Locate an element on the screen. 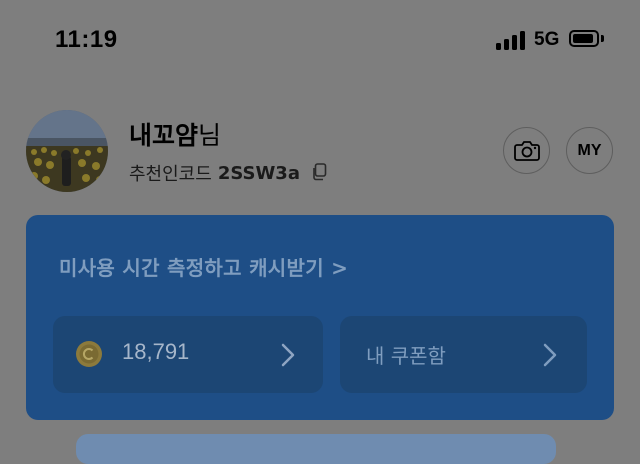  avatar is located at coordinates (67, 151).